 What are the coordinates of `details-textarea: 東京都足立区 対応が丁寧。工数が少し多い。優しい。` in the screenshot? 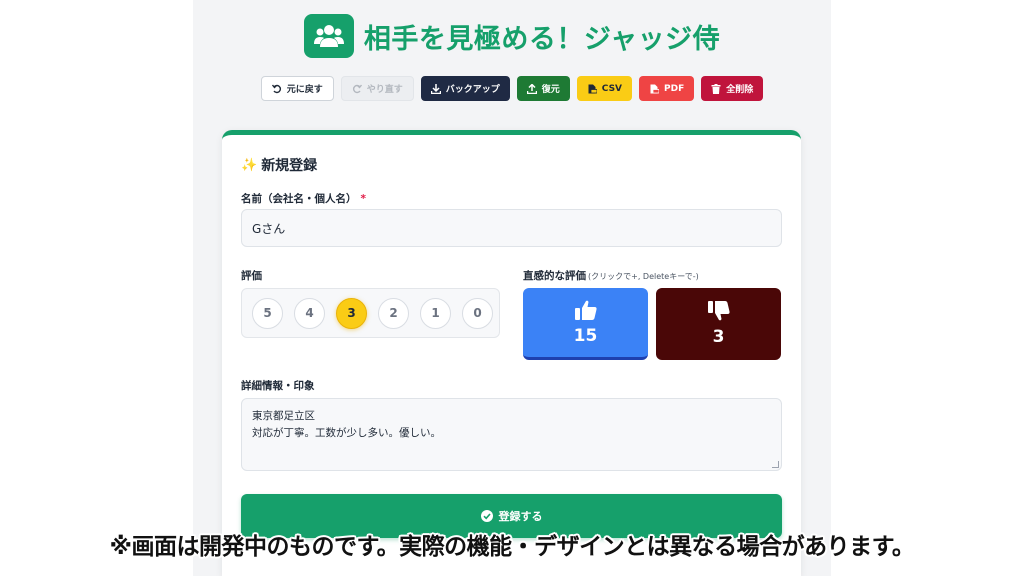 It's located at (511, 434).